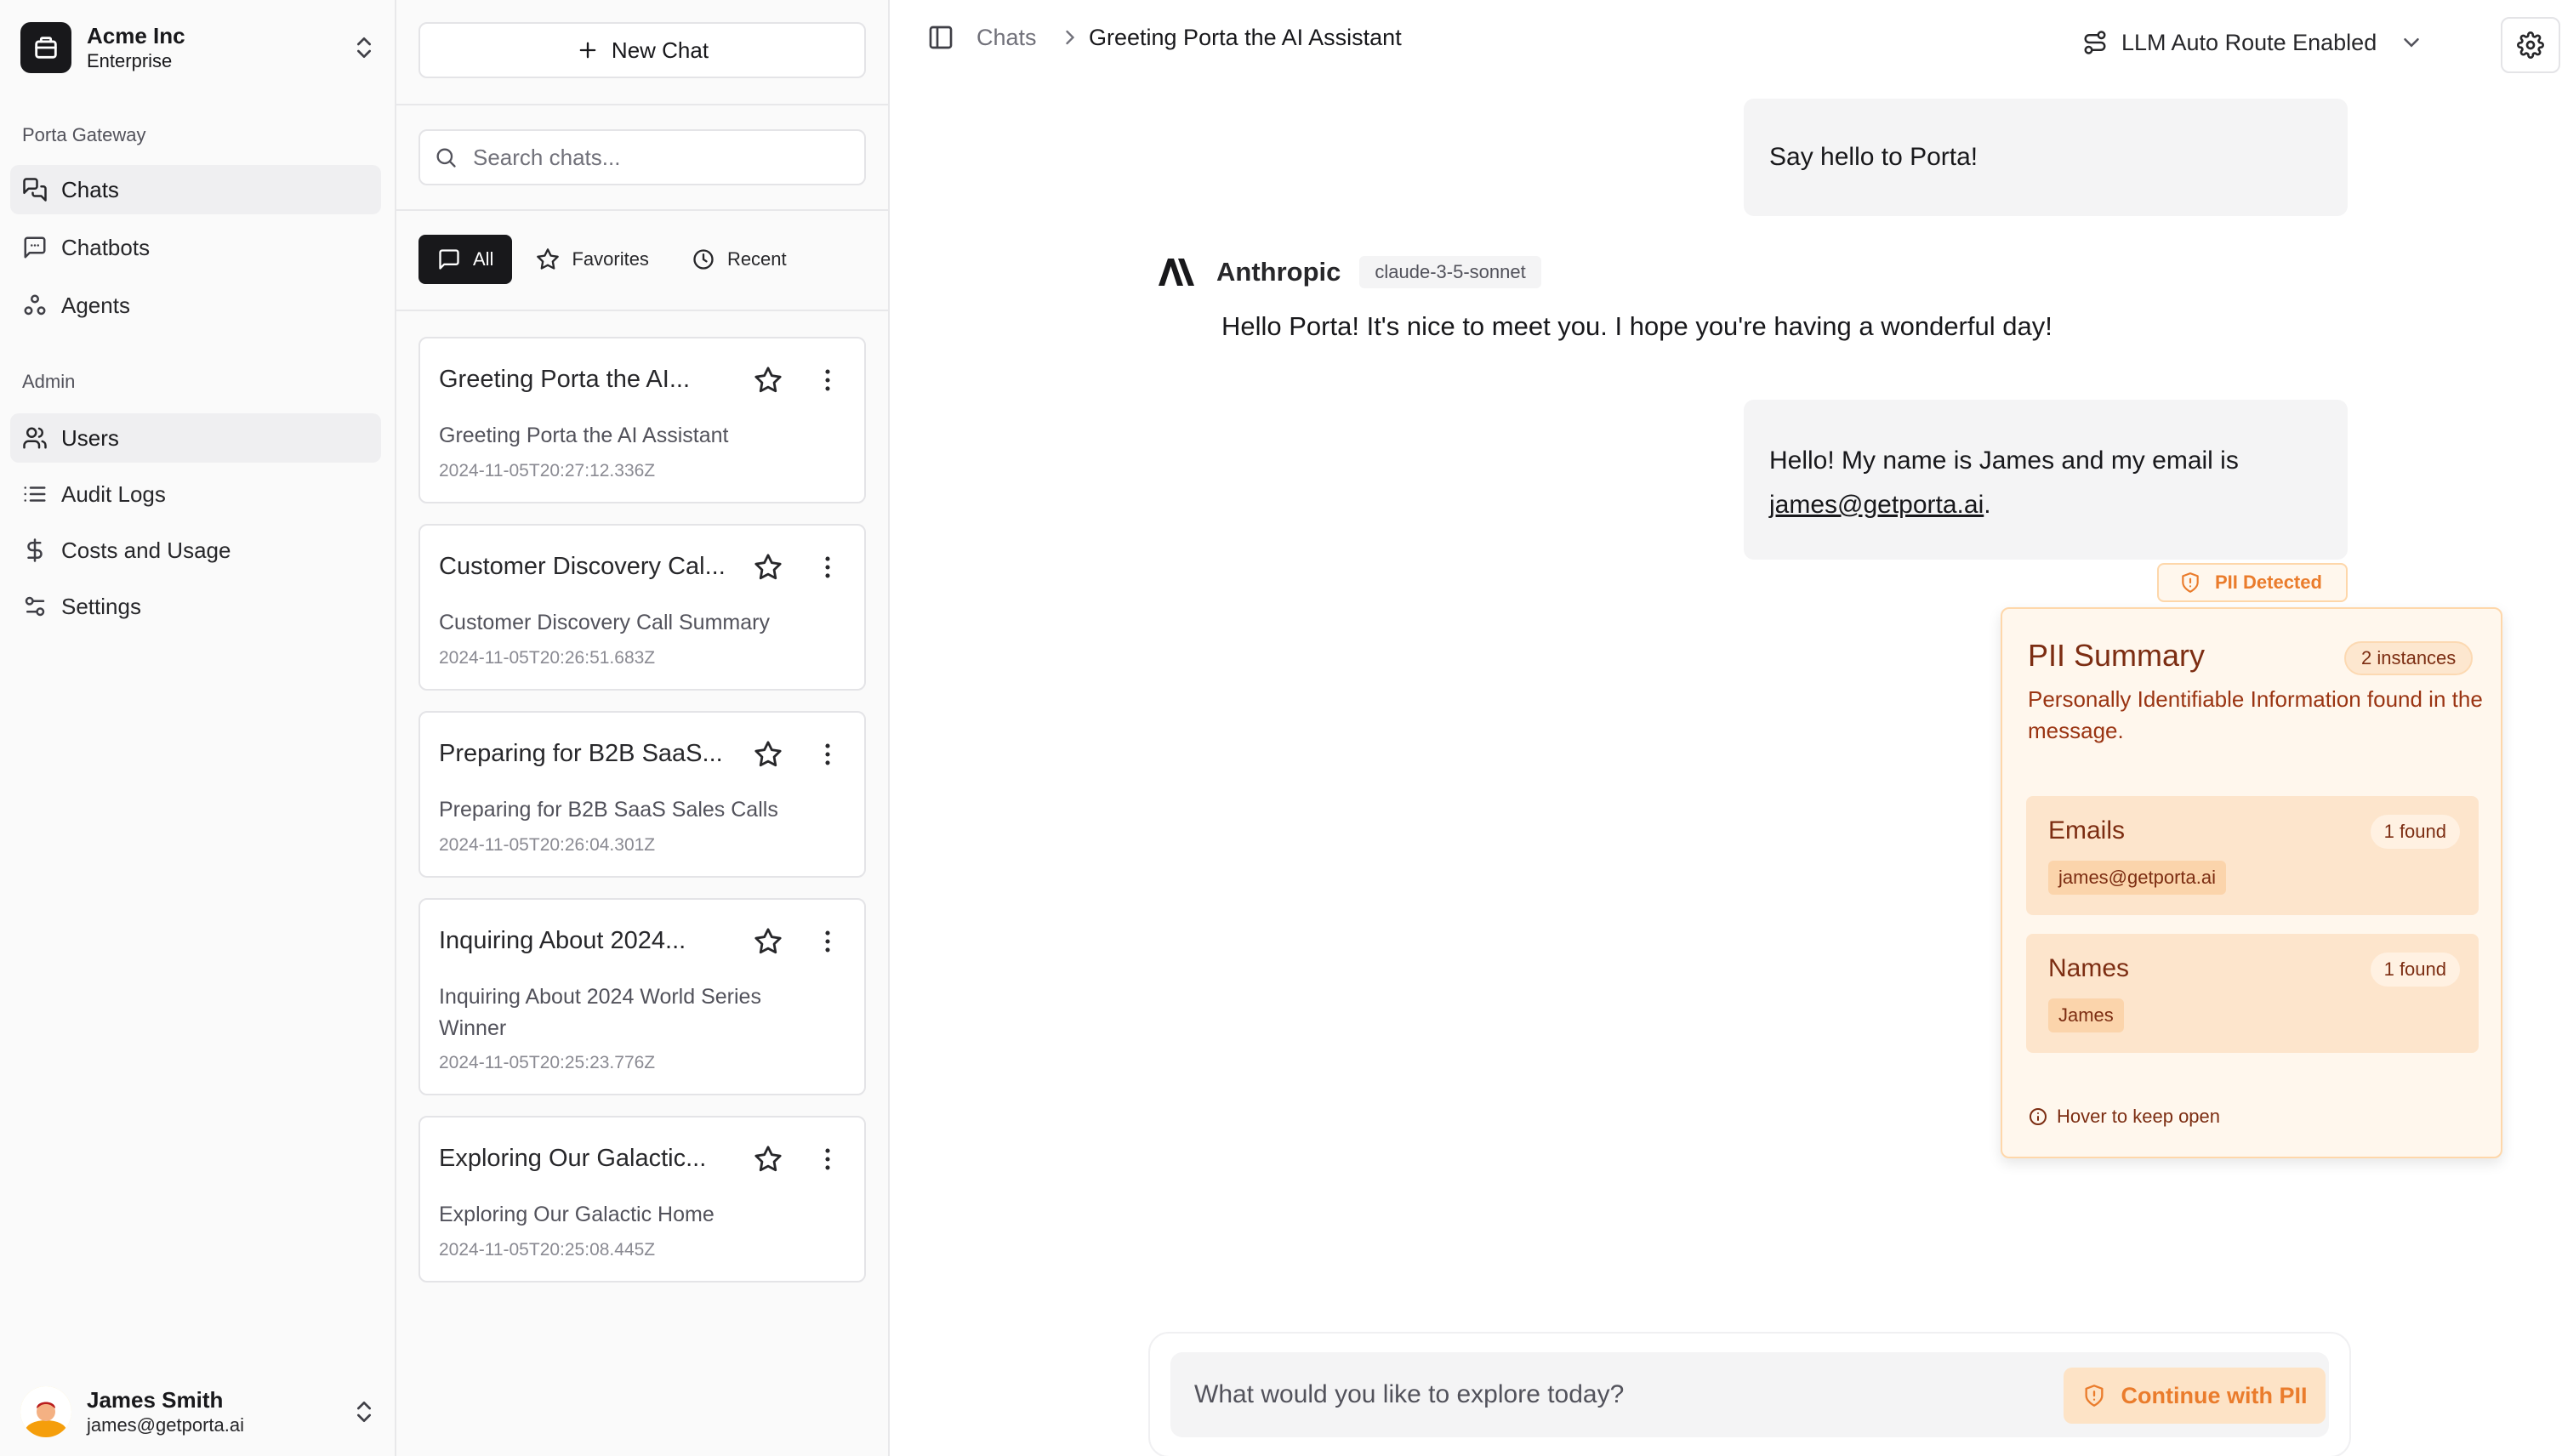  What do you see at coordinates (2253, 43) in the screenshot?
I see `llm-route-dropdown: LLM Auto Route Enabled` at bounding box center [2253, 43].